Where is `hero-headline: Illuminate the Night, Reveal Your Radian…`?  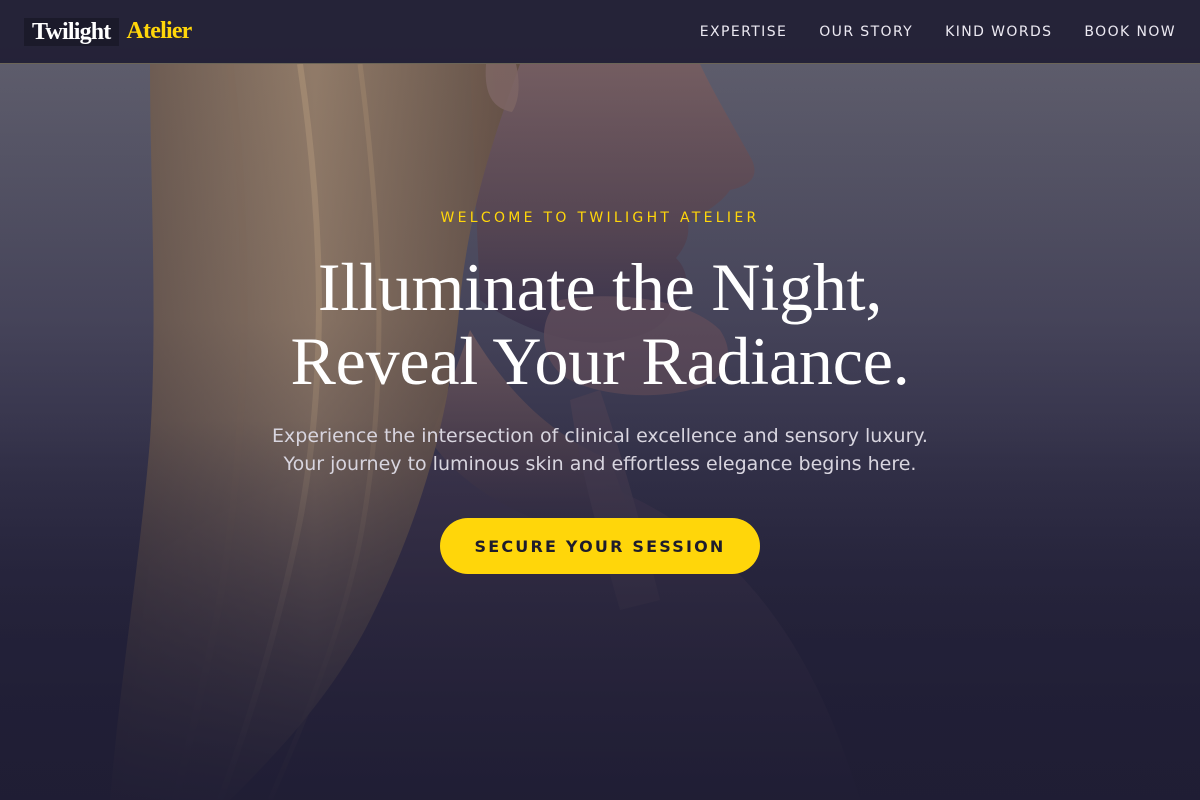
hero-headline: Illuminate the Night, Reveal Your Radian… is located at coordinates (600, 324).